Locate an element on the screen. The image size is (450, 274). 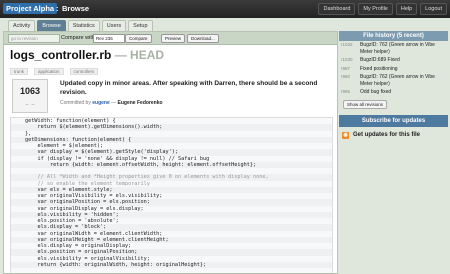
subscribe-heading: Subscribe for updates is located at coordinates (393, 120).